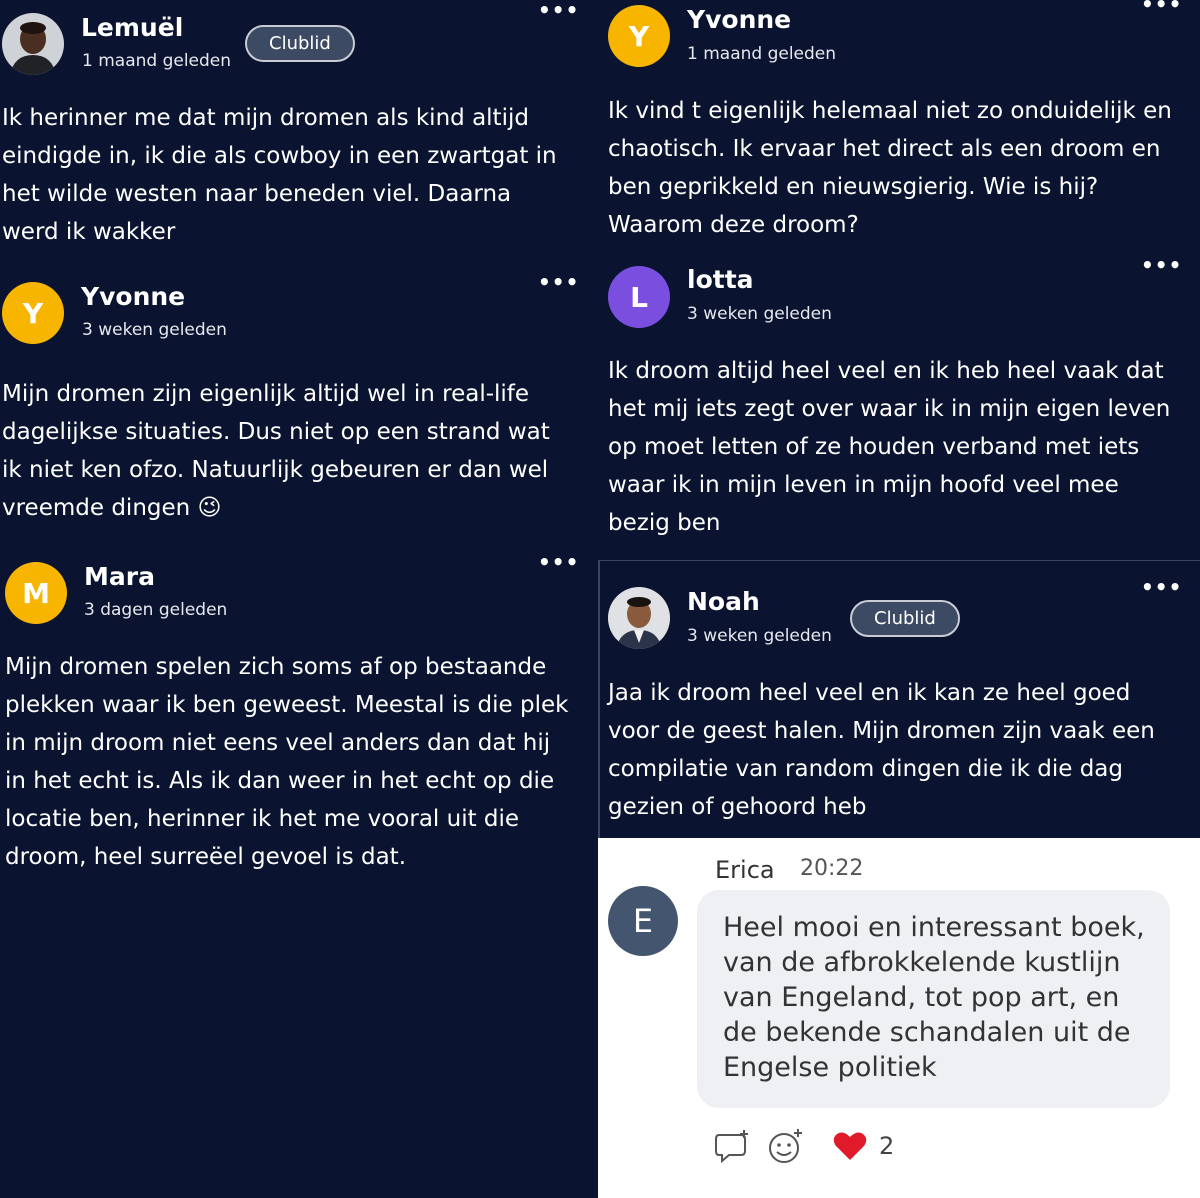  Describe the element at coordinates (786, 1146) in the screenshot. I see `add-reaction-icon` at that location.